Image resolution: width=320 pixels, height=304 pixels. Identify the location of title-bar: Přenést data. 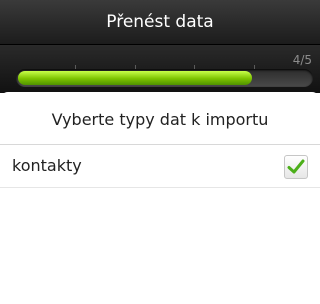
(160, 22).